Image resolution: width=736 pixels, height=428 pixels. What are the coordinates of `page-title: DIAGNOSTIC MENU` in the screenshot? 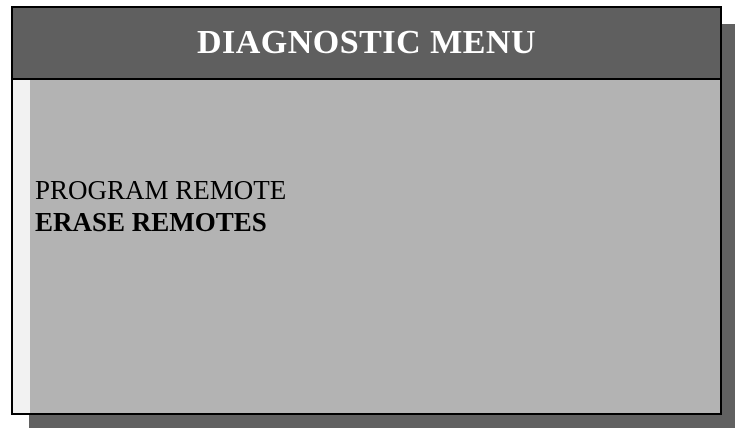 It's located at (366, 42).